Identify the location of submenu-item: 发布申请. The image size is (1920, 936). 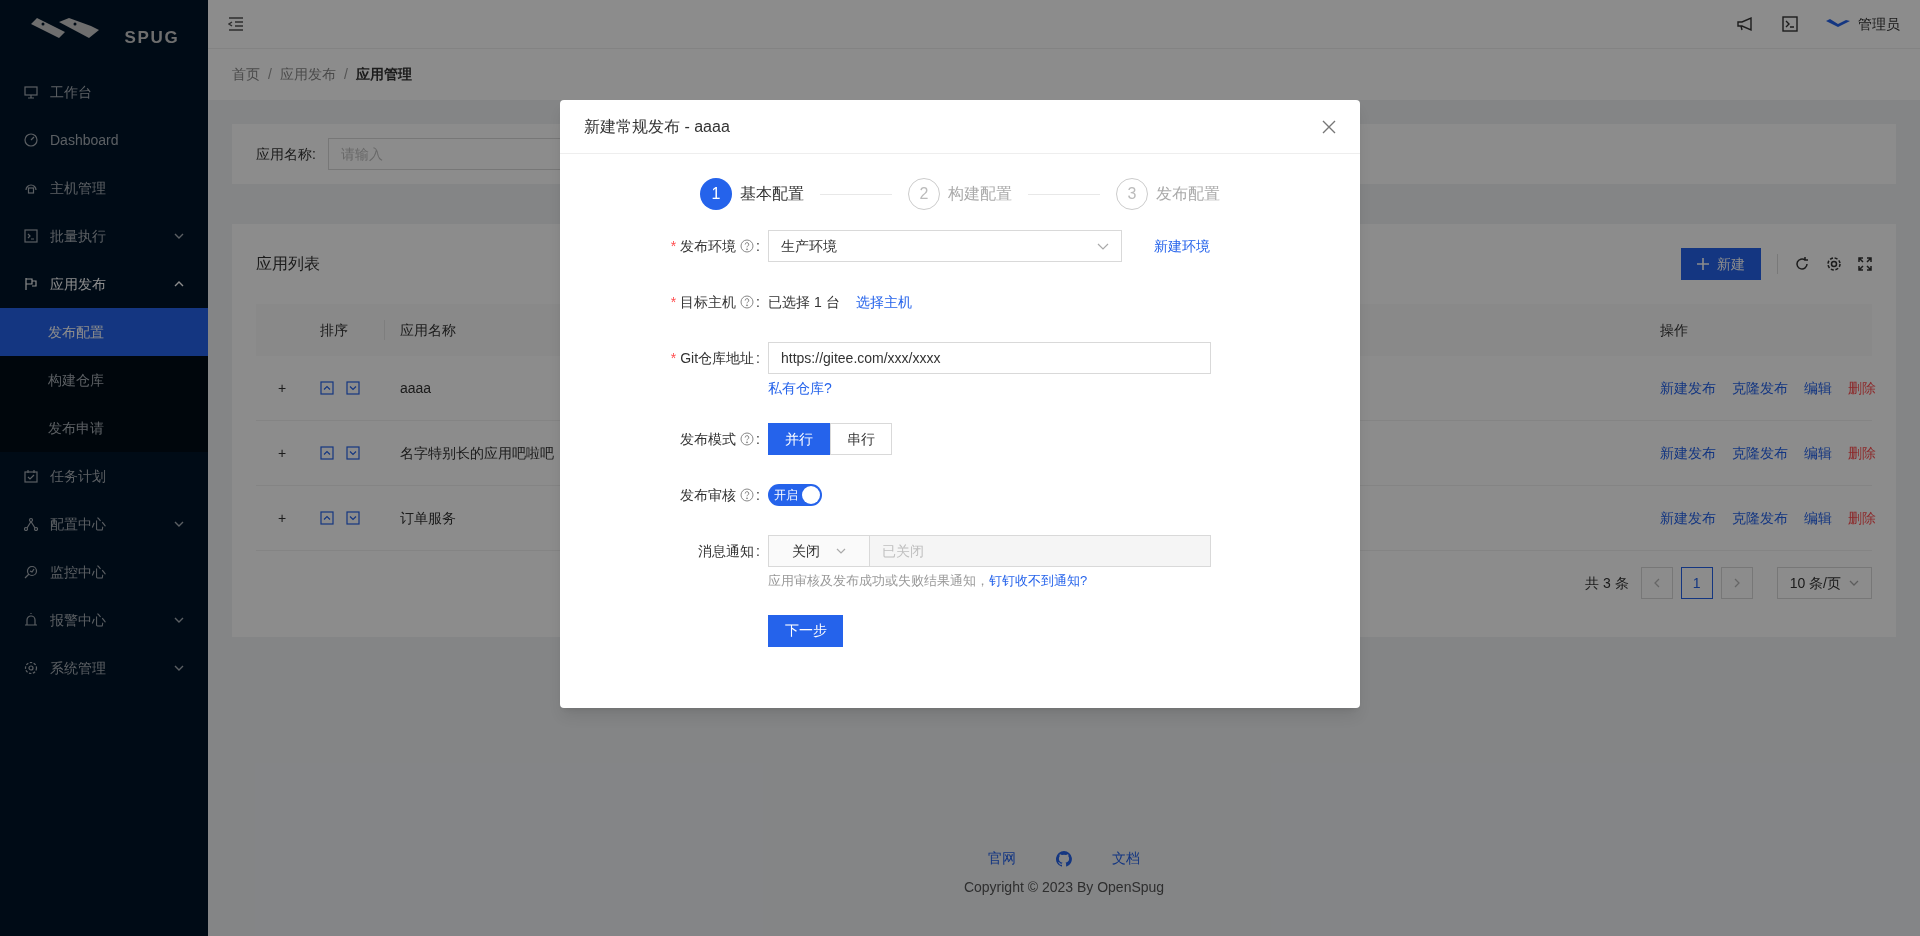
(104, 428).